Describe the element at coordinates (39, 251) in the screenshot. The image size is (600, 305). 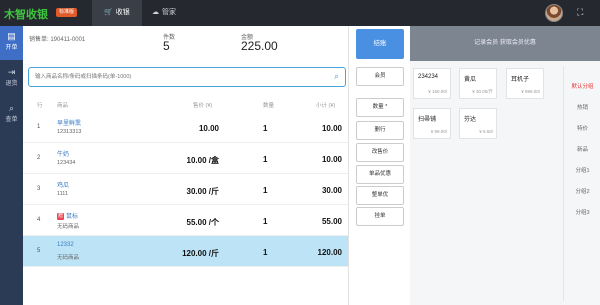
I see `row-index: 5` at that location.